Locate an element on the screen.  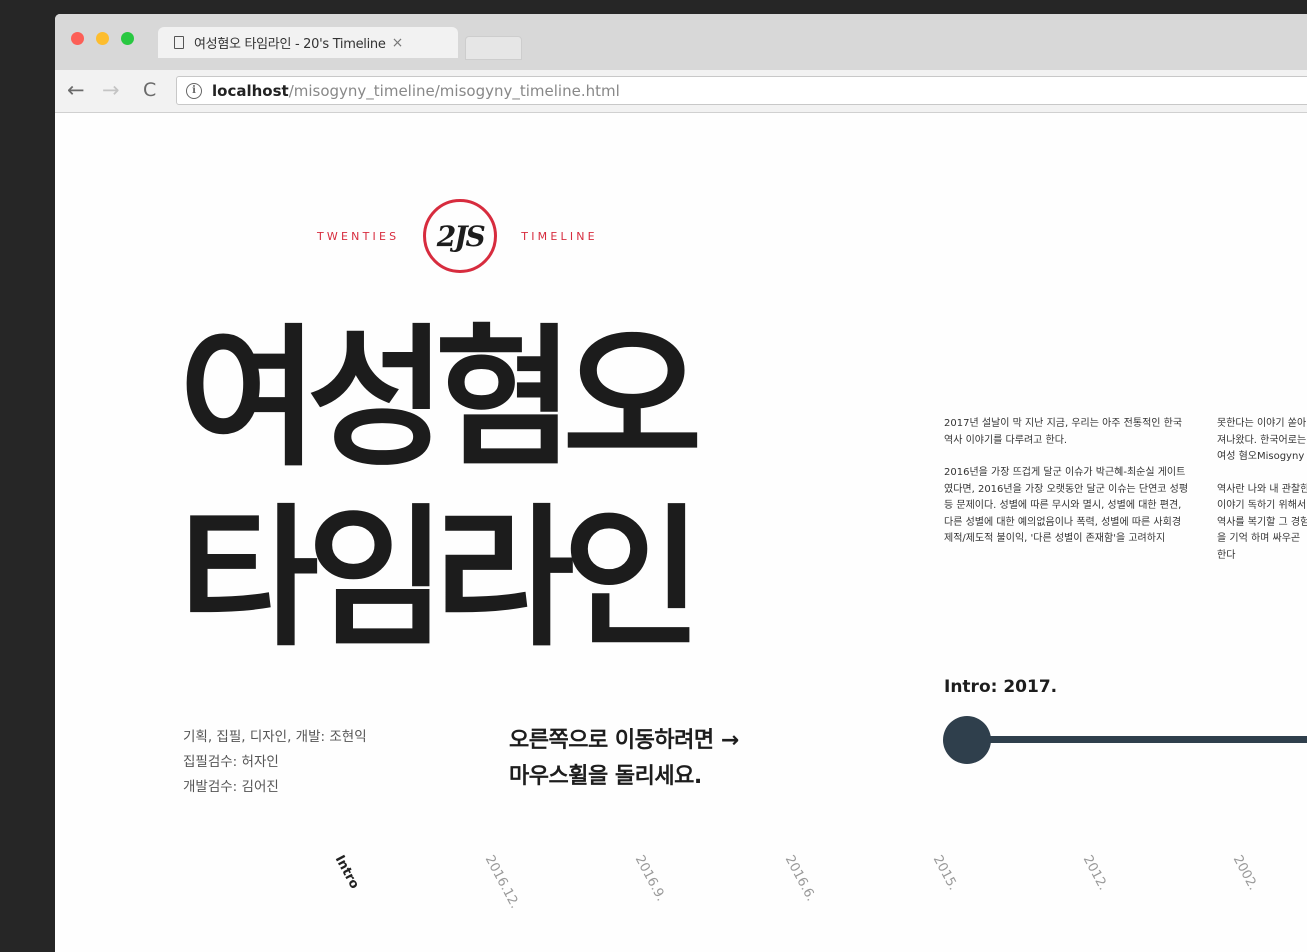
minimize-window-button is located at coordinates (102, 38).